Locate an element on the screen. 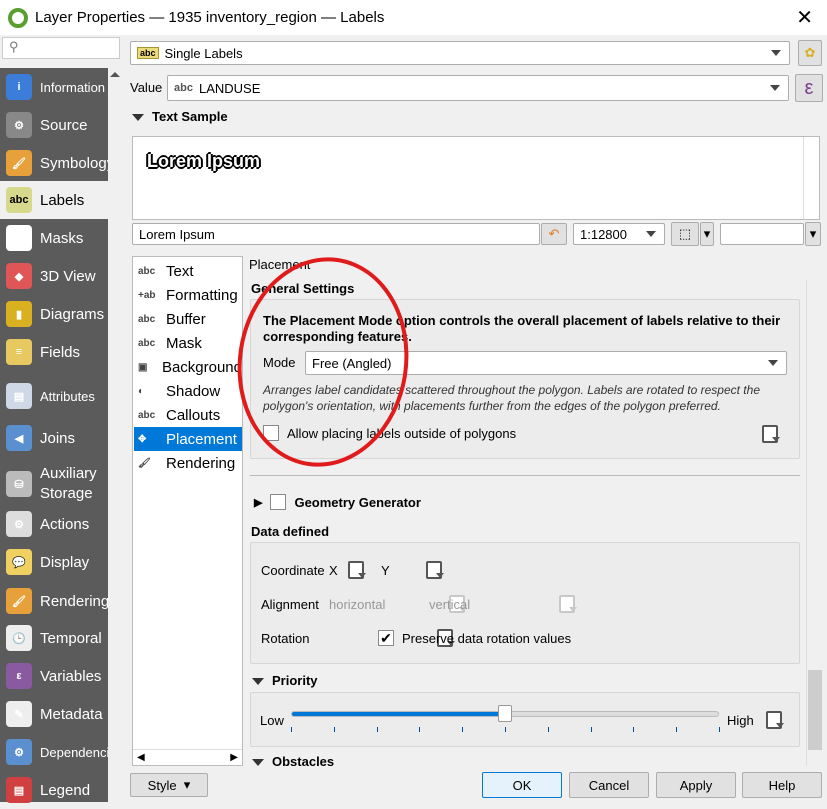  value-field: LANDUSE is located at coordinates (229, 88).